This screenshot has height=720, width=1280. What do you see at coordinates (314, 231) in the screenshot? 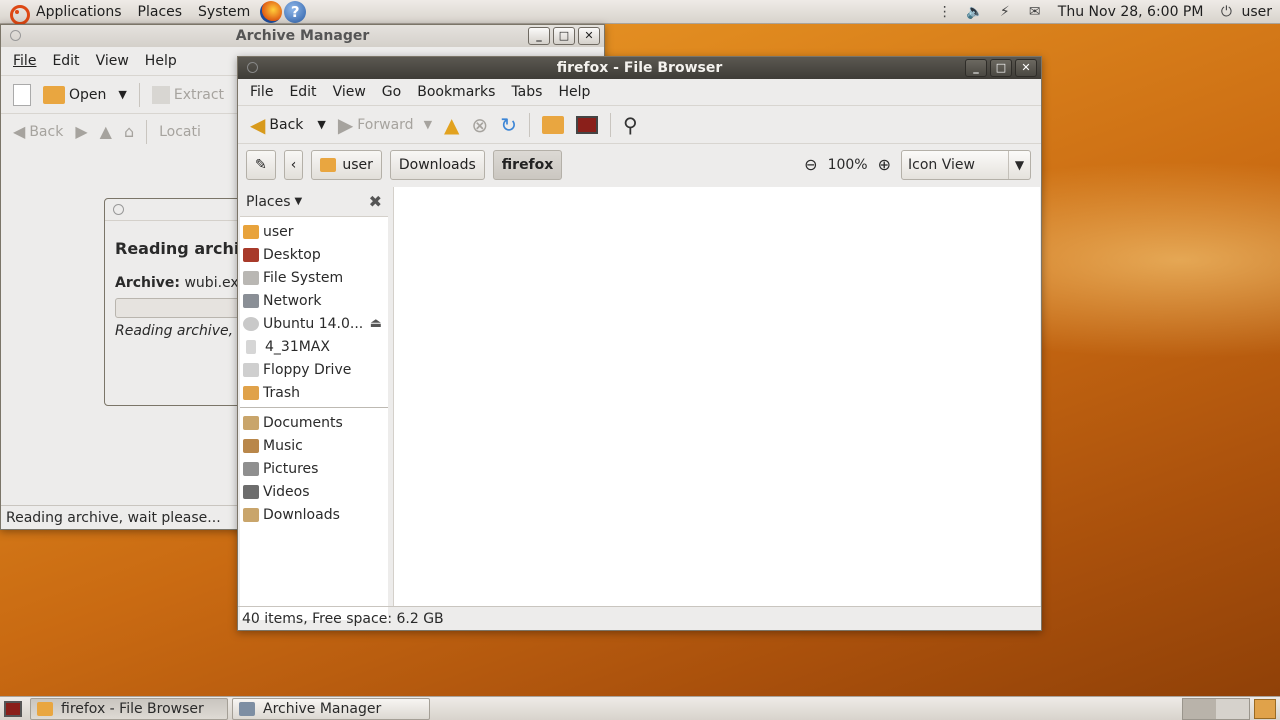
I see `sidebar-item-user: user` at bounding box center [314, 231].